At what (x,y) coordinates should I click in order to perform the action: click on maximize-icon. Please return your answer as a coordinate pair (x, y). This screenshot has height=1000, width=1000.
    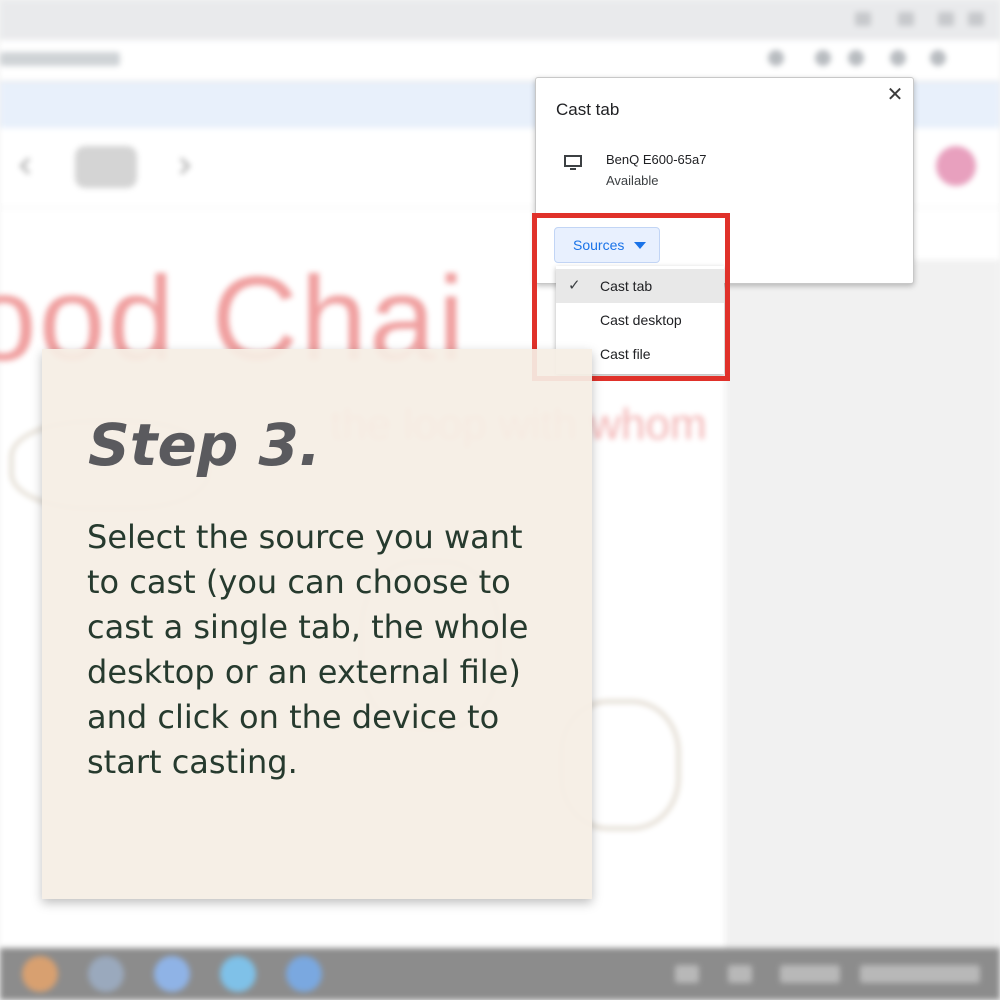
    Looking at the image, I should click on (906, 19).